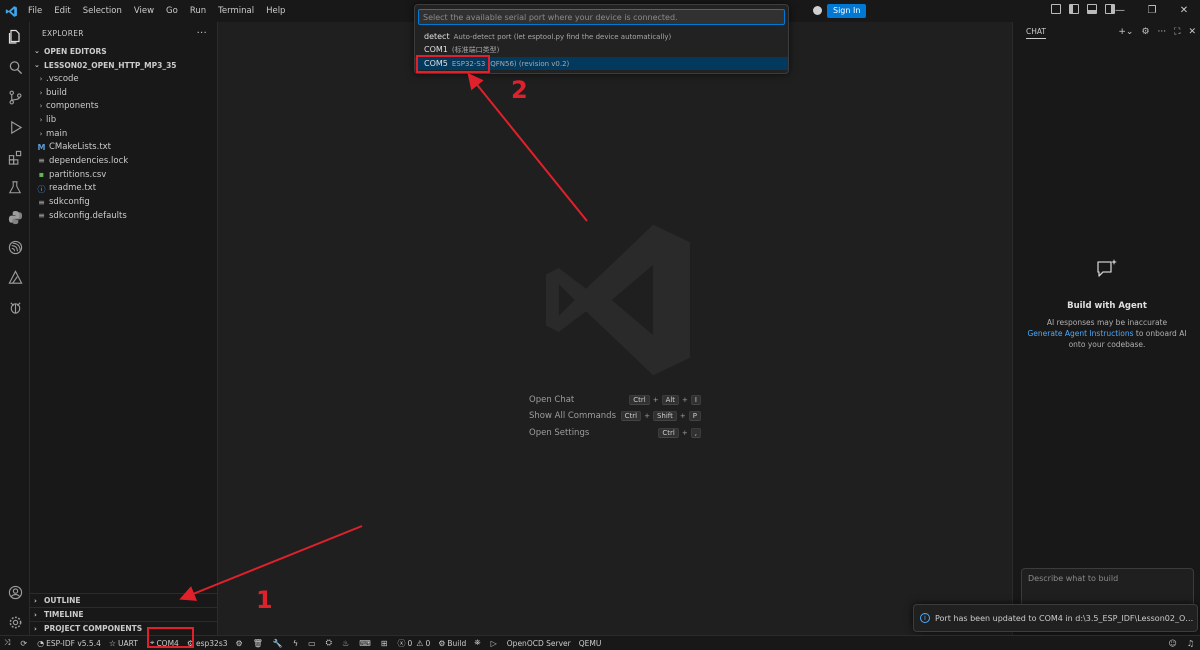  I want to click on tree-item-label: build, so click(56, 92).